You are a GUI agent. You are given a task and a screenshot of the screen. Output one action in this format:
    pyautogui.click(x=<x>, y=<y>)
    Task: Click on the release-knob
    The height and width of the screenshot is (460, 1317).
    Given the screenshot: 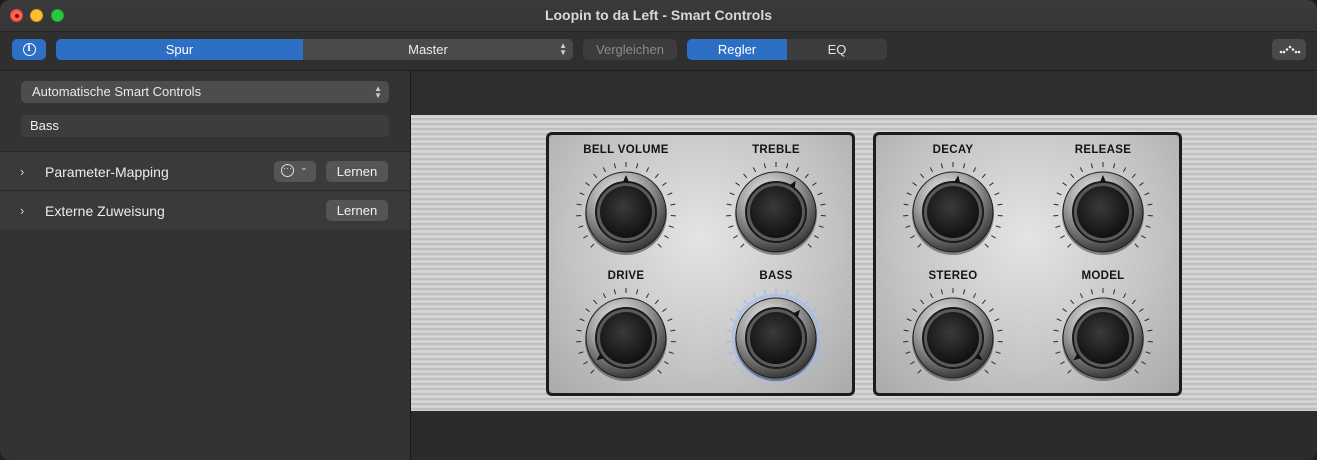 What is the action you would take?
    pyautogui.click(x=1103, y=212)
    